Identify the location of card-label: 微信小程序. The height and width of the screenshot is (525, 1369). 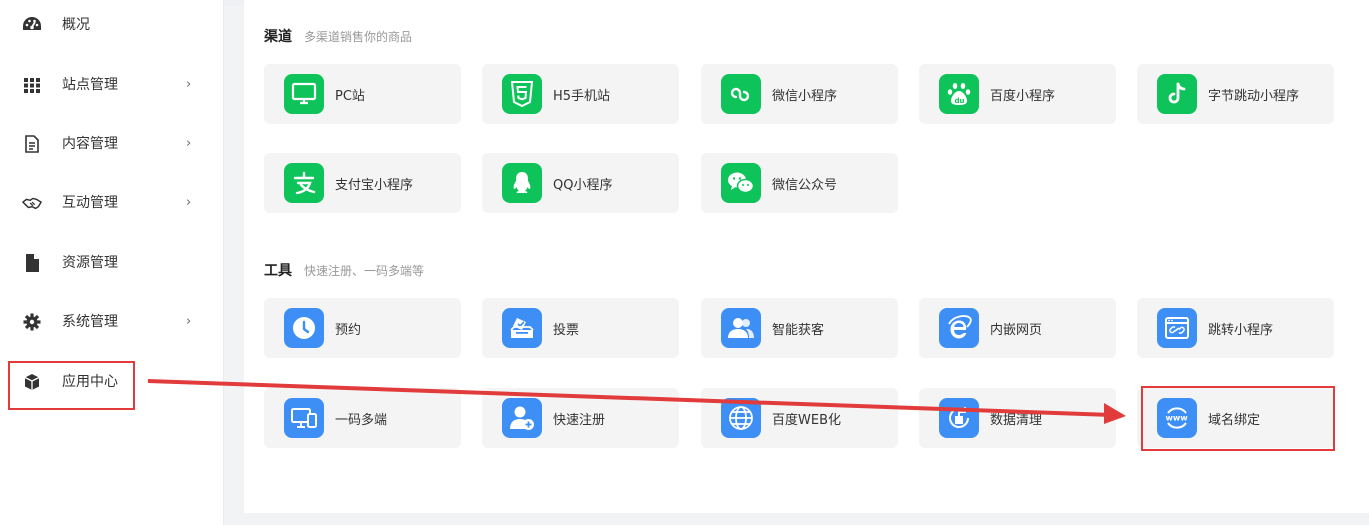
(805, 96).